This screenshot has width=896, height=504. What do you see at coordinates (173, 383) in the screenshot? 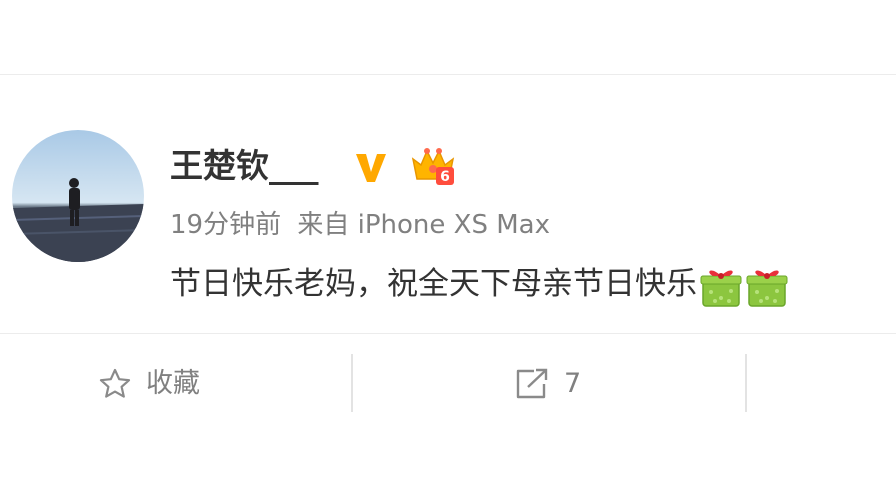
I see `favorite-label: 收藏` at bounding box center [173, 383].